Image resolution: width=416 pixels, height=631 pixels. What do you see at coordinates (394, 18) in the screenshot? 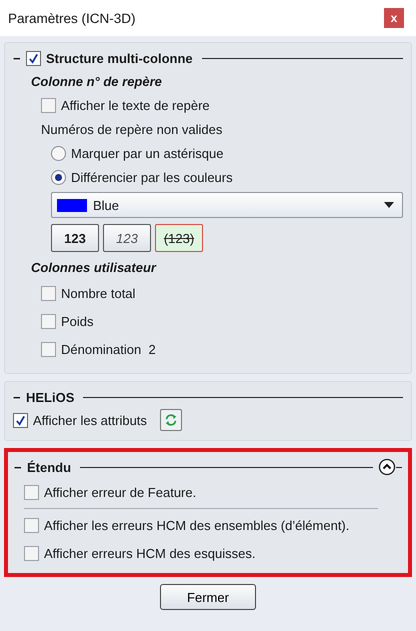
I see `close-button: x` at bounding box center [394, 18].